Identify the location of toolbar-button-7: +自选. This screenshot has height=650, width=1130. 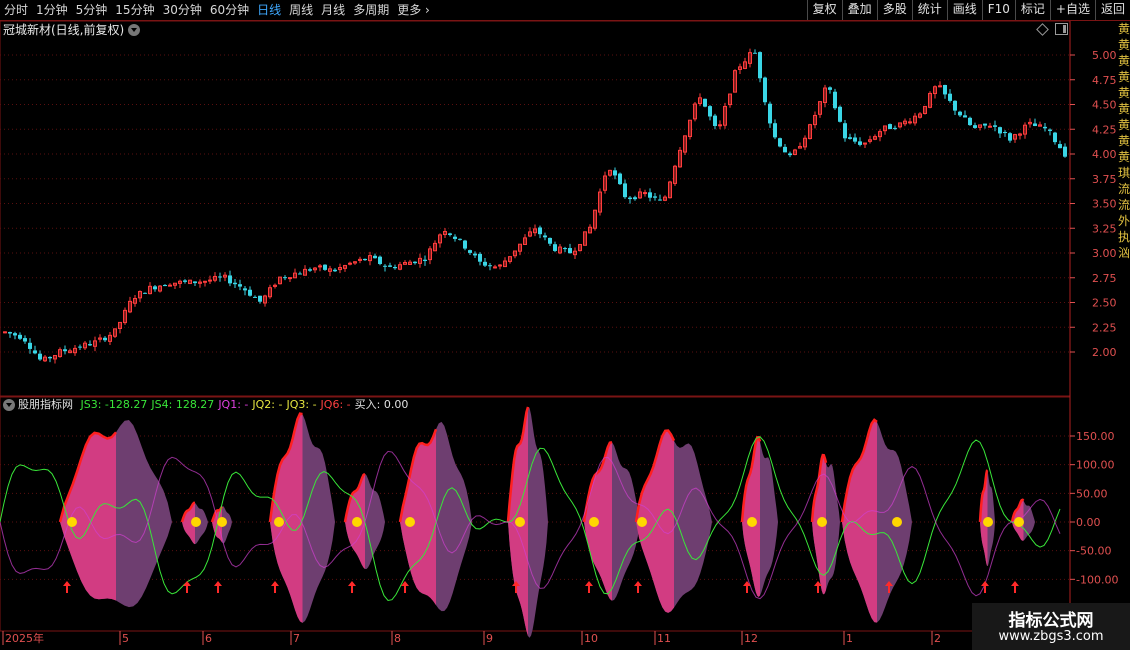
(1072, 10).